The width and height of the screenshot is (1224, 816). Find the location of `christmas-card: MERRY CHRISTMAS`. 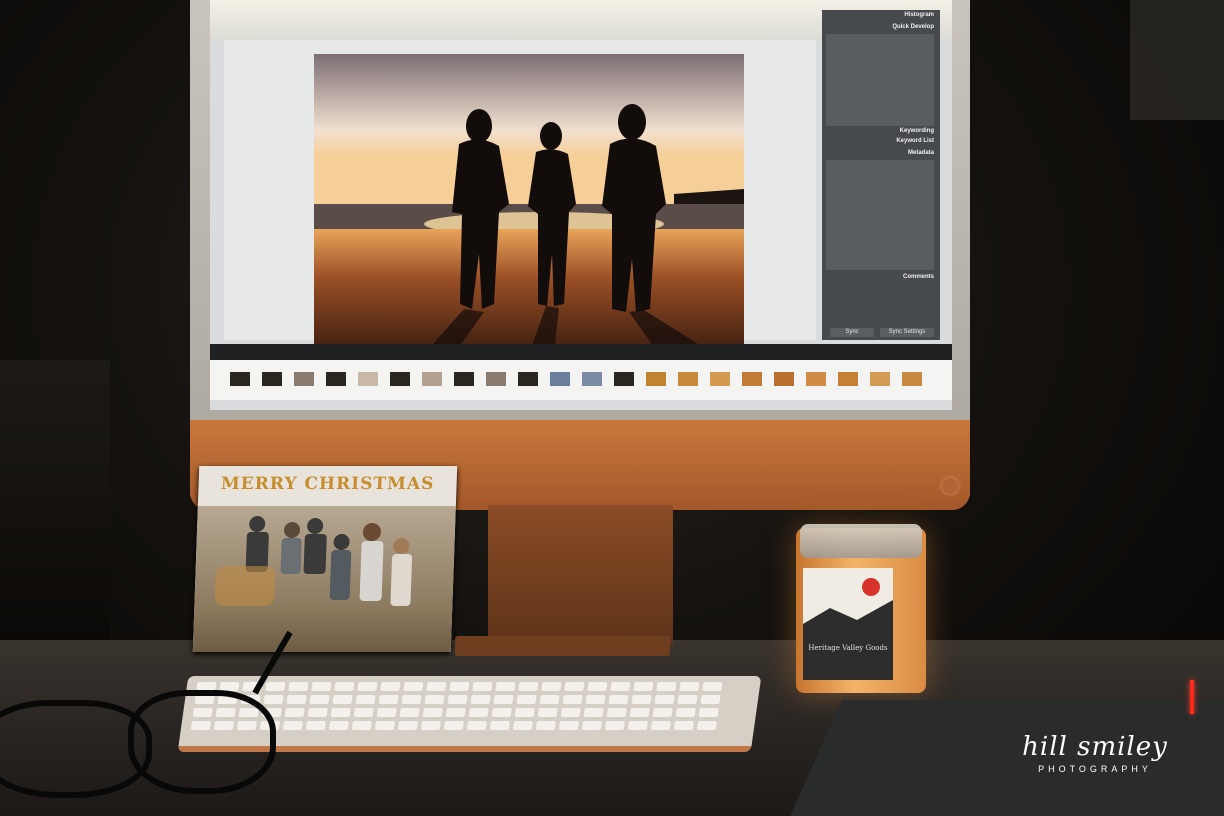

christmas-card: MERRY CHRISTMAS is located at coordinates (325, 559).